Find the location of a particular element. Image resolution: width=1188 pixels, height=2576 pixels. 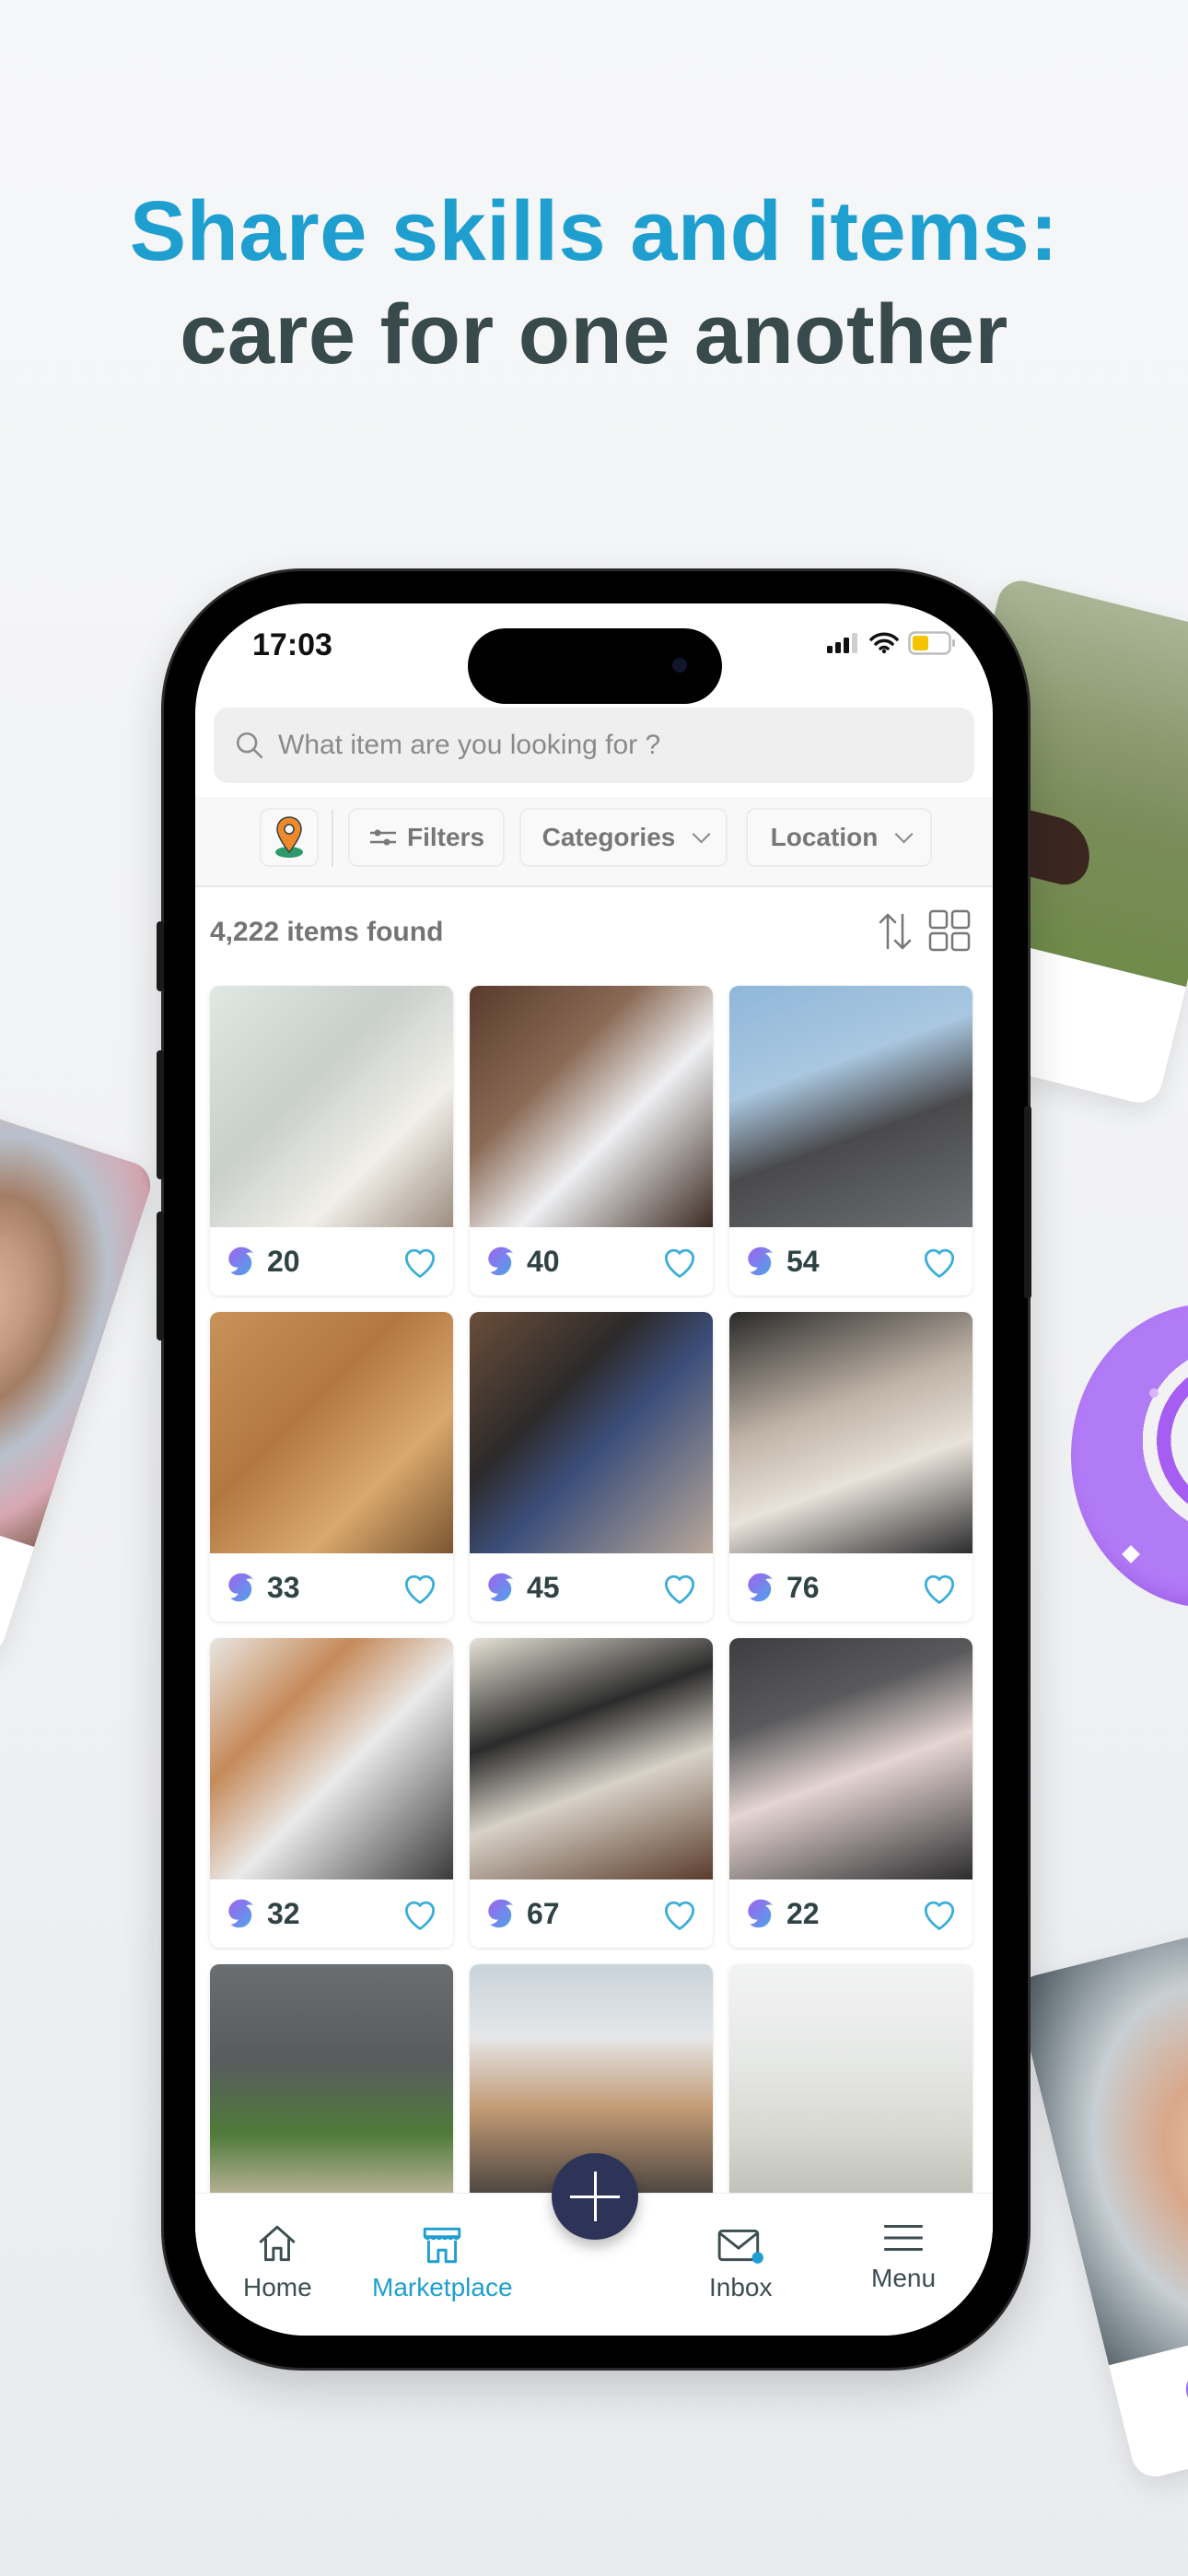

categories-label: Categories is located at coordinates (609, 837).